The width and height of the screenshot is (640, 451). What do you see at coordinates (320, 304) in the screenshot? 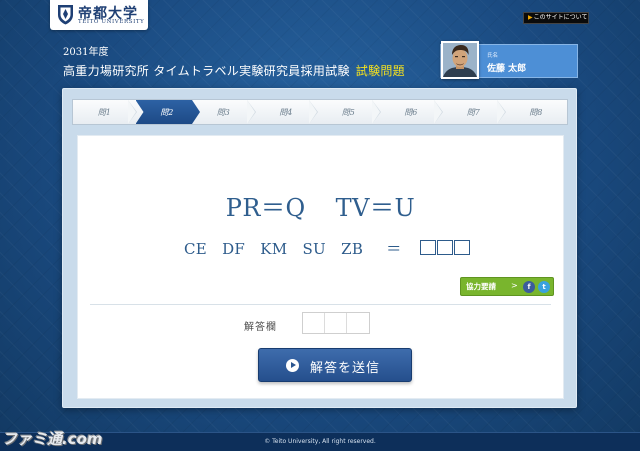
I see `divider` at bounding box center [320, 304].